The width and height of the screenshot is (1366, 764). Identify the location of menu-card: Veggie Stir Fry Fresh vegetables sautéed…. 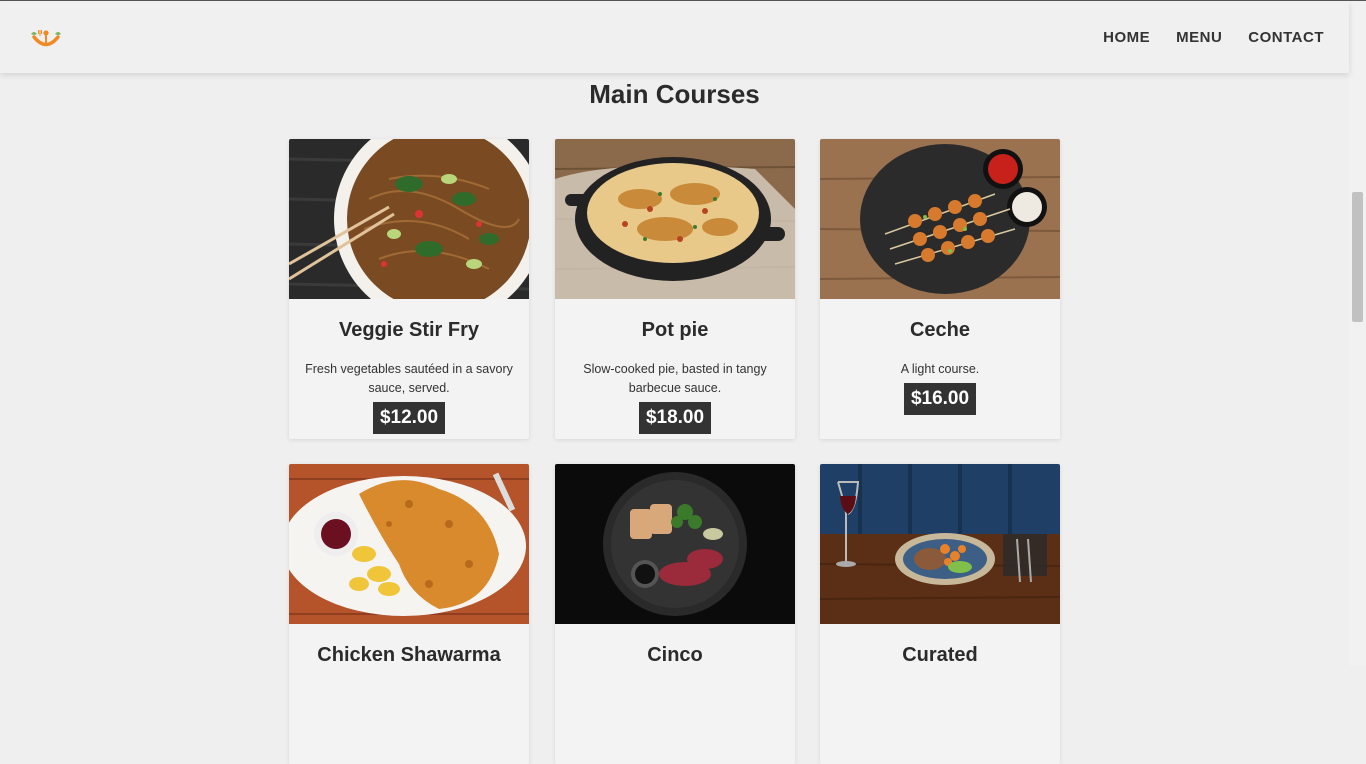
(409, 289).